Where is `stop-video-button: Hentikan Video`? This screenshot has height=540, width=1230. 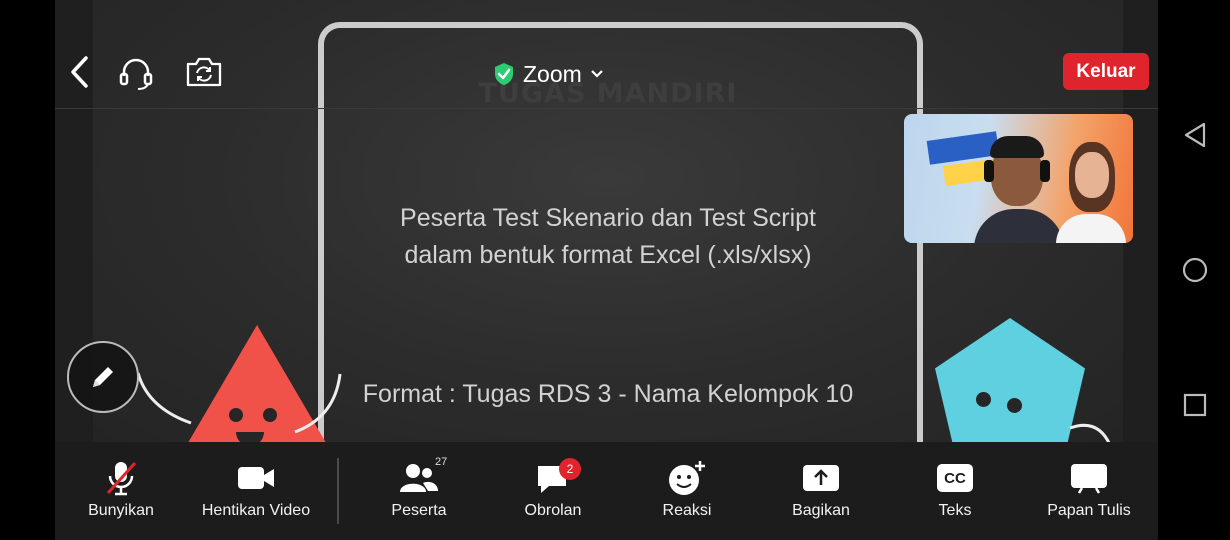 stop-video-button: Hentikan Video is located at coordinates (256, 491).